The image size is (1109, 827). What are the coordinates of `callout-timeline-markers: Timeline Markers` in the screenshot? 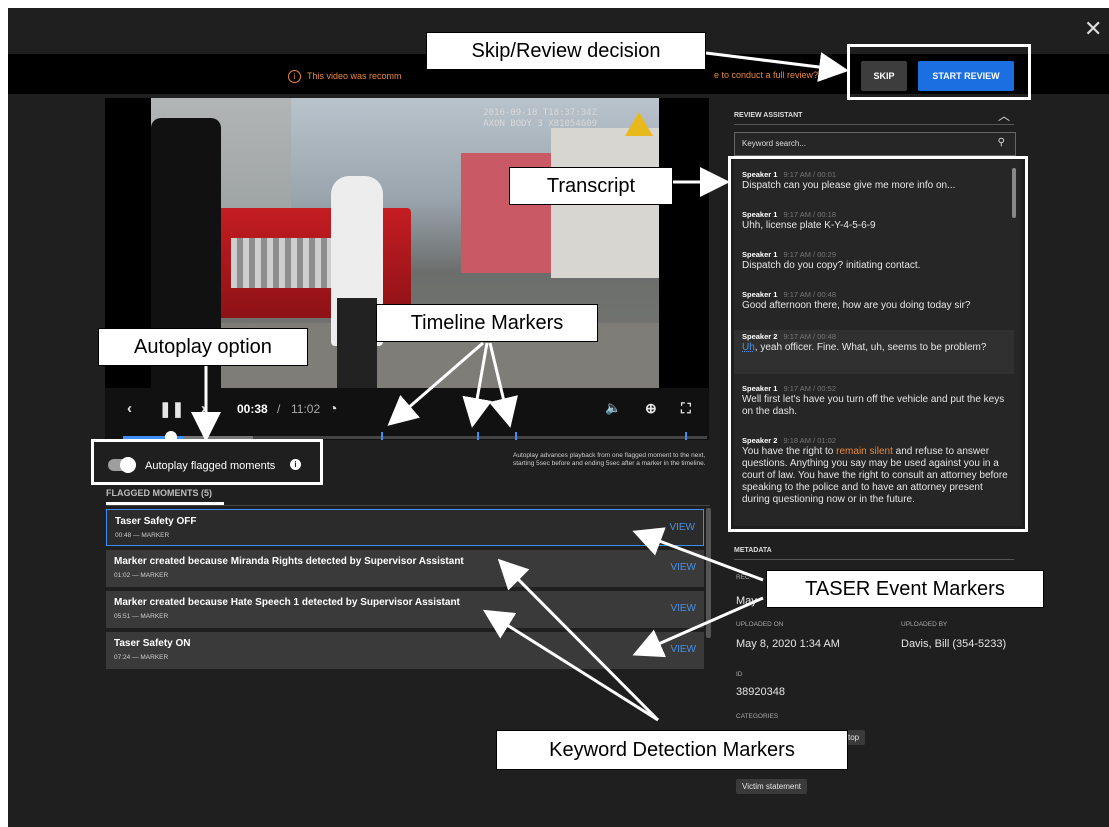 It's located at (487, 323).